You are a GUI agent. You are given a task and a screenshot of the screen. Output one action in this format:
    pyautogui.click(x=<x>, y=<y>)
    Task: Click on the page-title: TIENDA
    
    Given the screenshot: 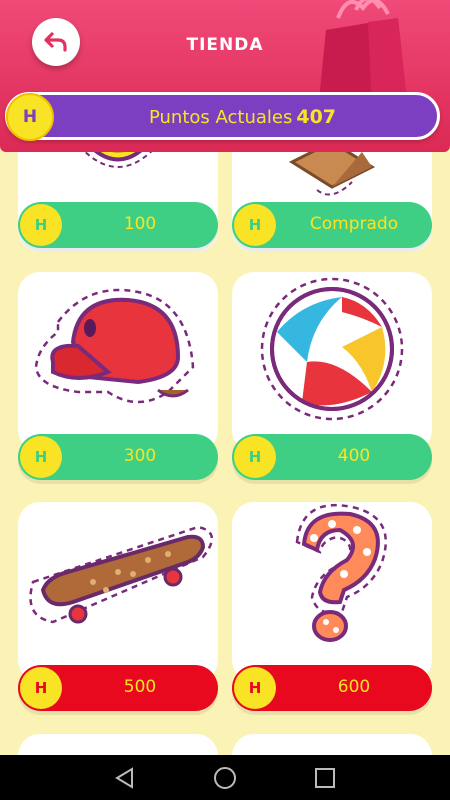 What is the action you would take?
    pyautogui.click(x=225, y=45)
    